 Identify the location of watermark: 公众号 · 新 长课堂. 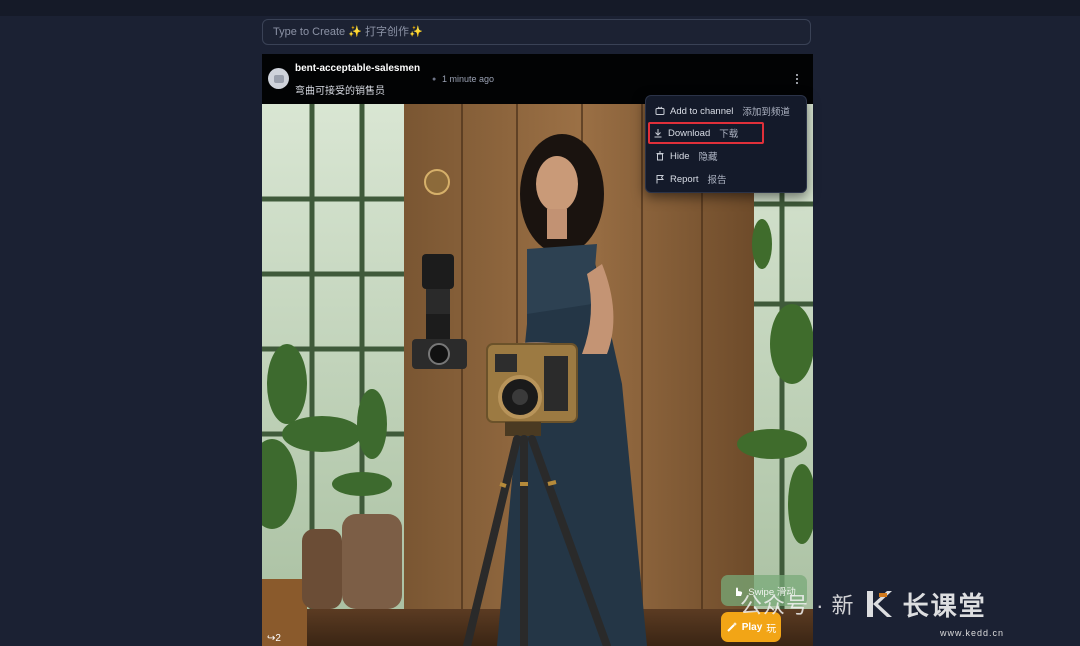
(863, 604).